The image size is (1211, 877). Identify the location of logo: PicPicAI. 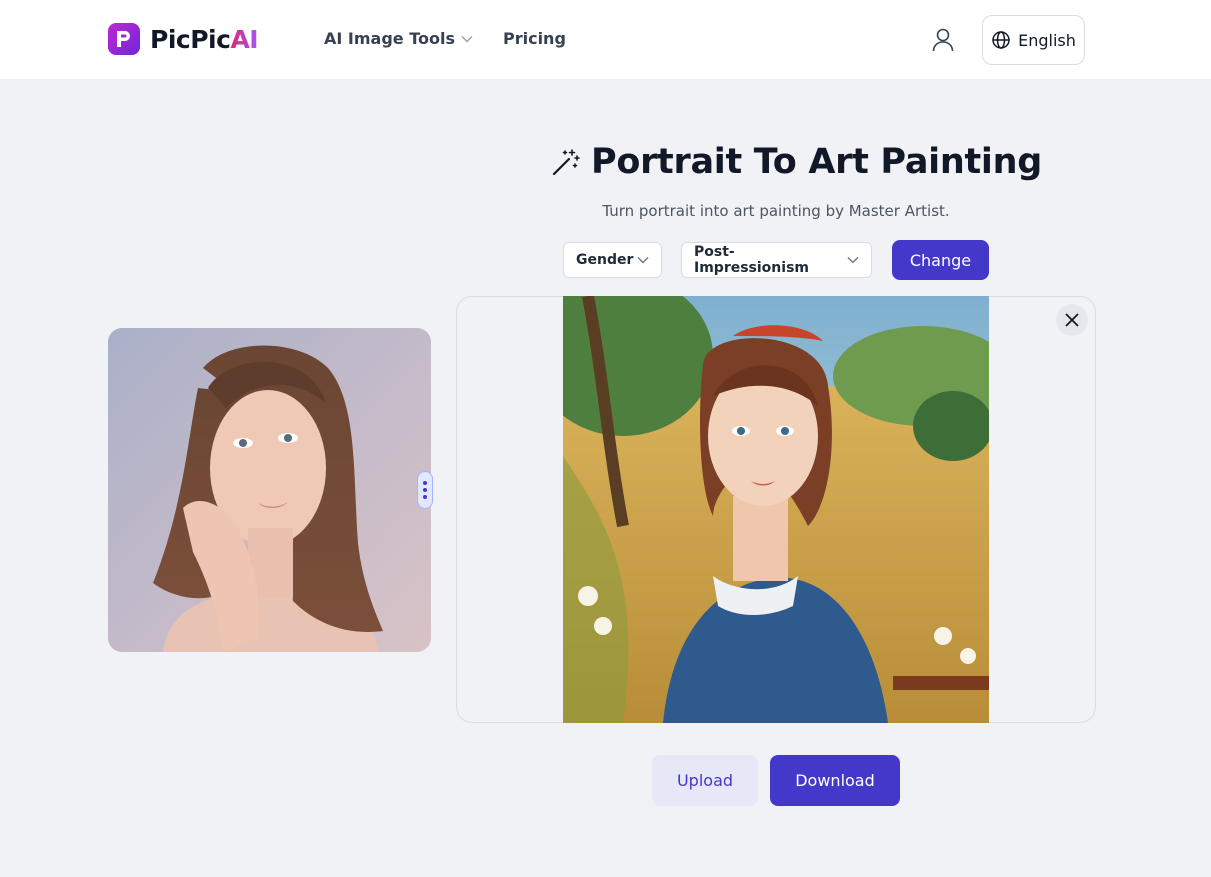
(183, 39).